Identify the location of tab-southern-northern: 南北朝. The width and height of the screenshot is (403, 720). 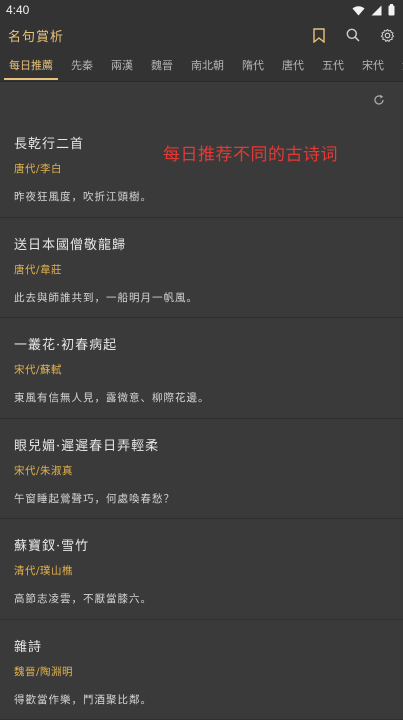
(207, 65).